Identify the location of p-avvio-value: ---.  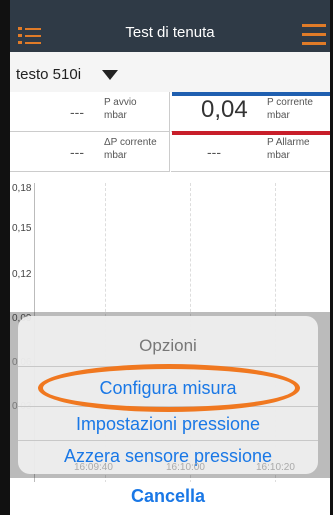
(77, 112).